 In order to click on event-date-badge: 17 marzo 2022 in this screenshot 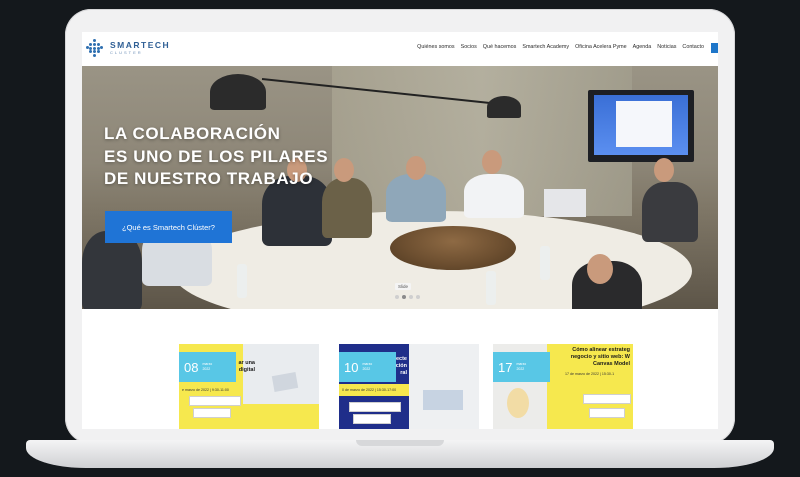, I will do `click(521, 367)`.